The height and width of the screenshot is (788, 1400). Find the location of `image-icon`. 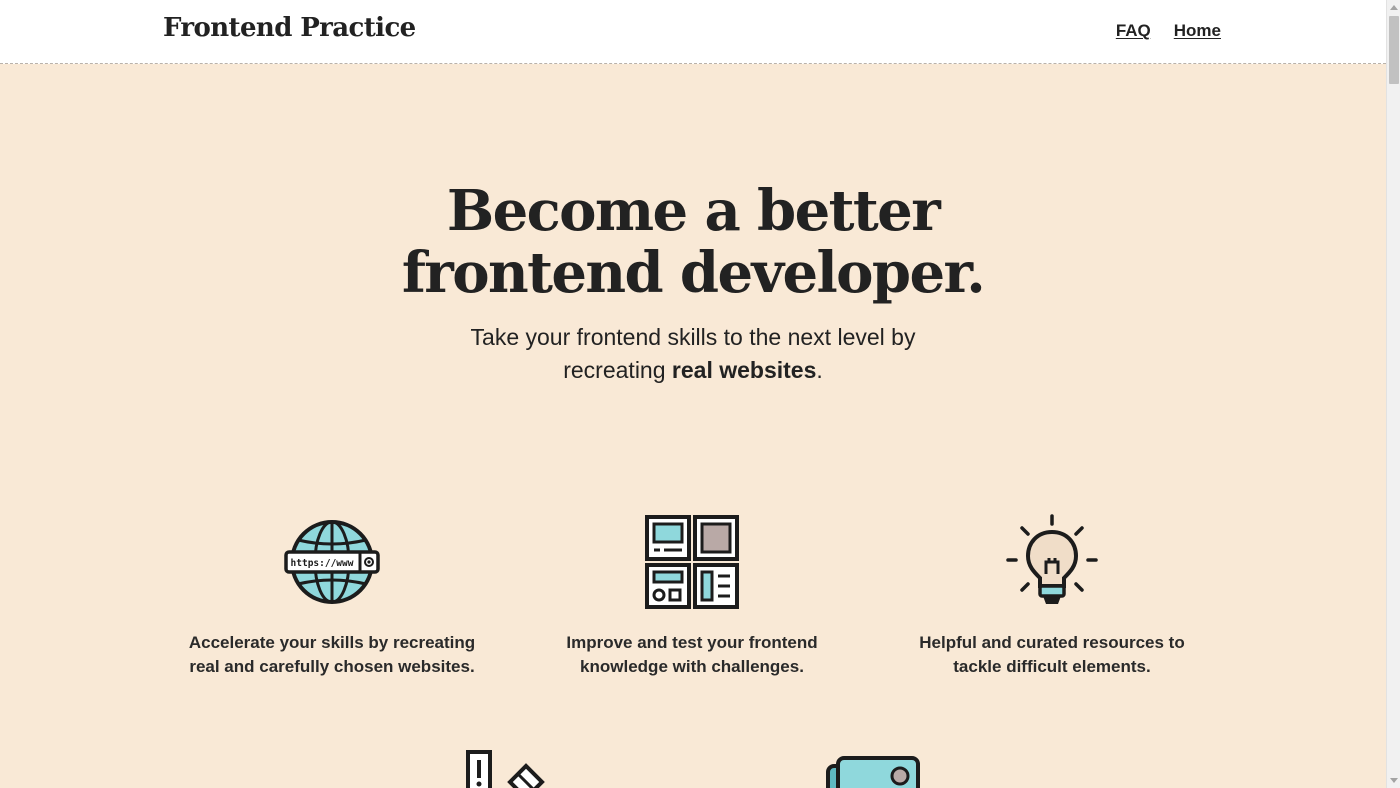

image-icon is located at coordinates (872, 771).